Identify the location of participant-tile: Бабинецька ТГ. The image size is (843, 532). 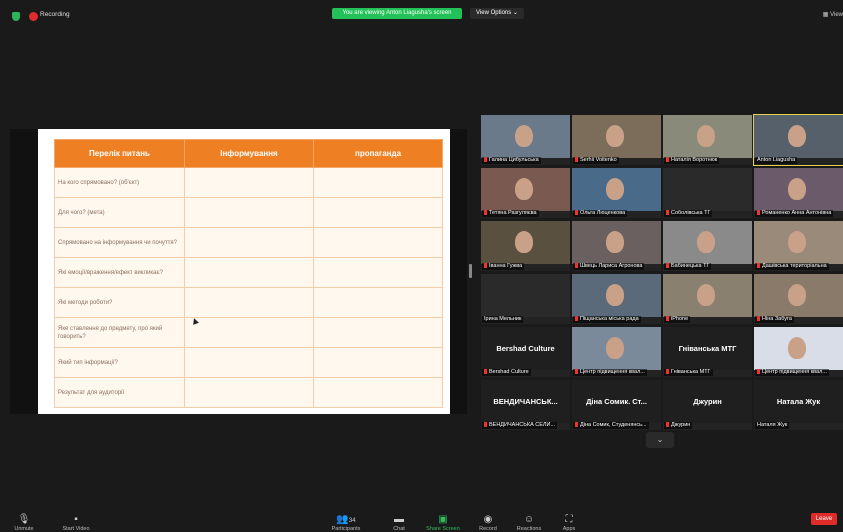
(707, 246).